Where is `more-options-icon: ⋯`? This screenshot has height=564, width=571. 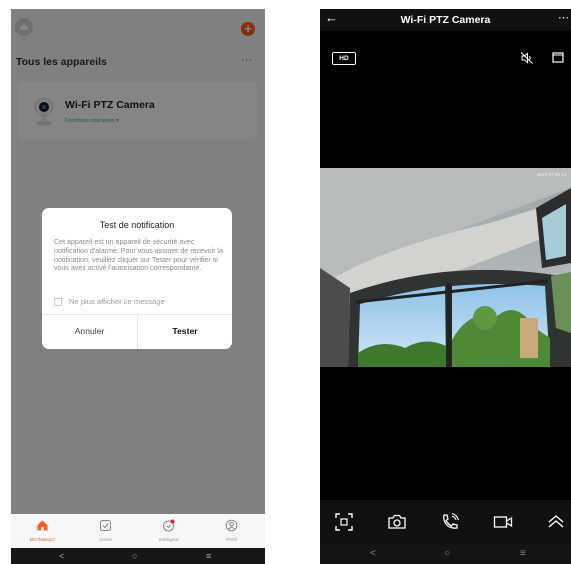
more-options-icon: ⋯ is located at coordinates (564, 17).